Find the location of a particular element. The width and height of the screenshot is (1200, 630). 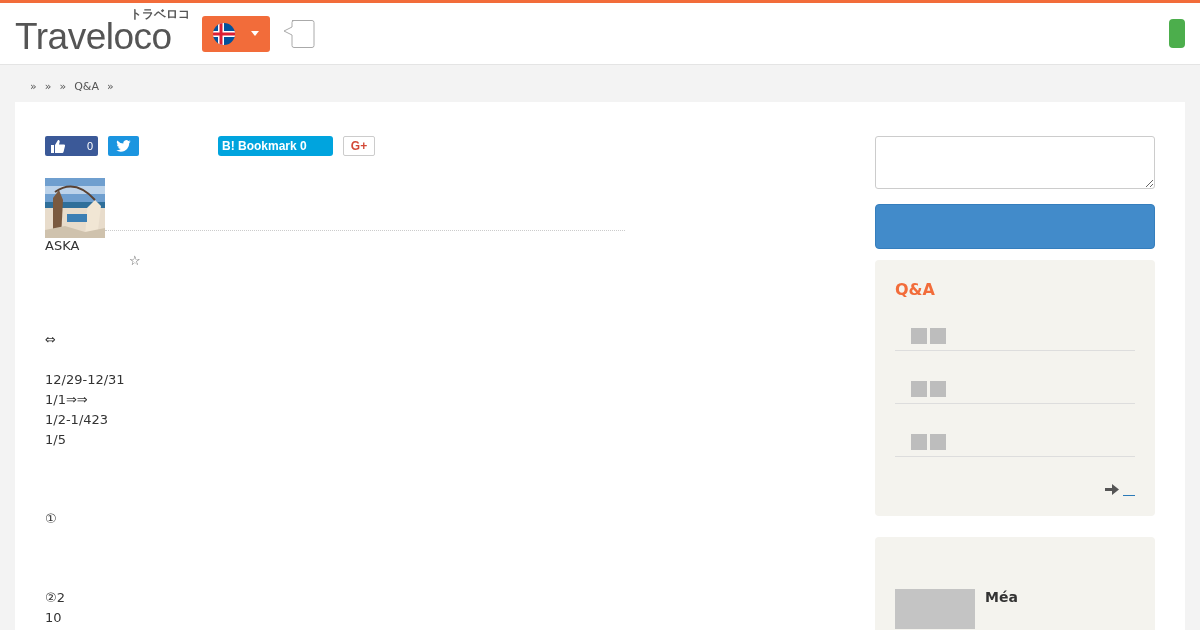

star-icon: ☆ is located at coordinates (135, 261).